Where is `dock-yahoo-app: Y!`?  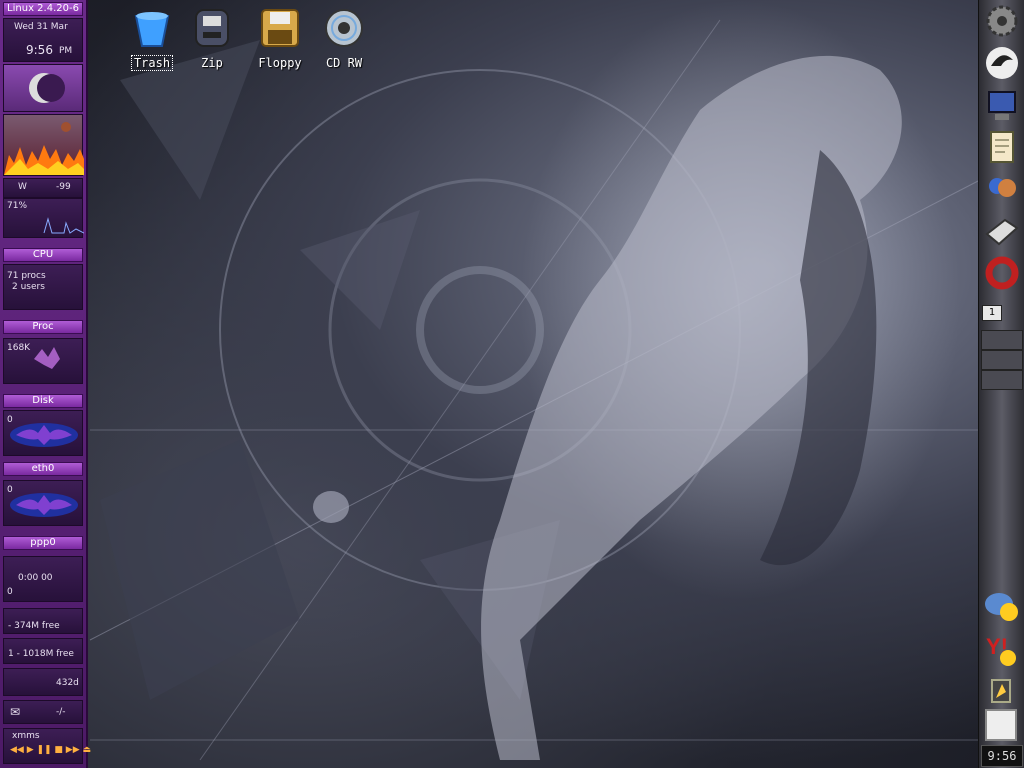
dock-yahoo-app: Y! is located at coordinates (1001, 649).